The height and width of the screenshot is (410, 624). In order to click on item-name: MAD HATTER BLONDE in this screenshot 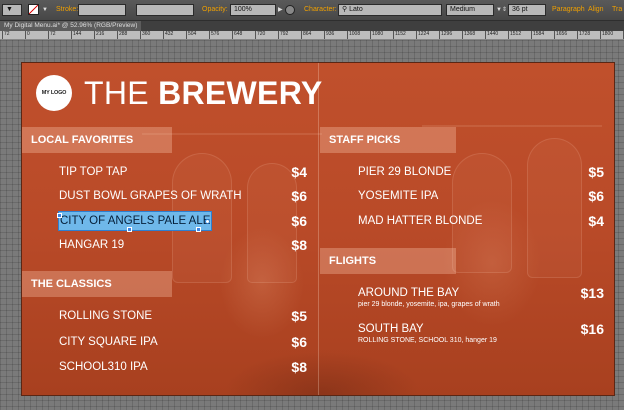, I will do `click(420, 221)`.